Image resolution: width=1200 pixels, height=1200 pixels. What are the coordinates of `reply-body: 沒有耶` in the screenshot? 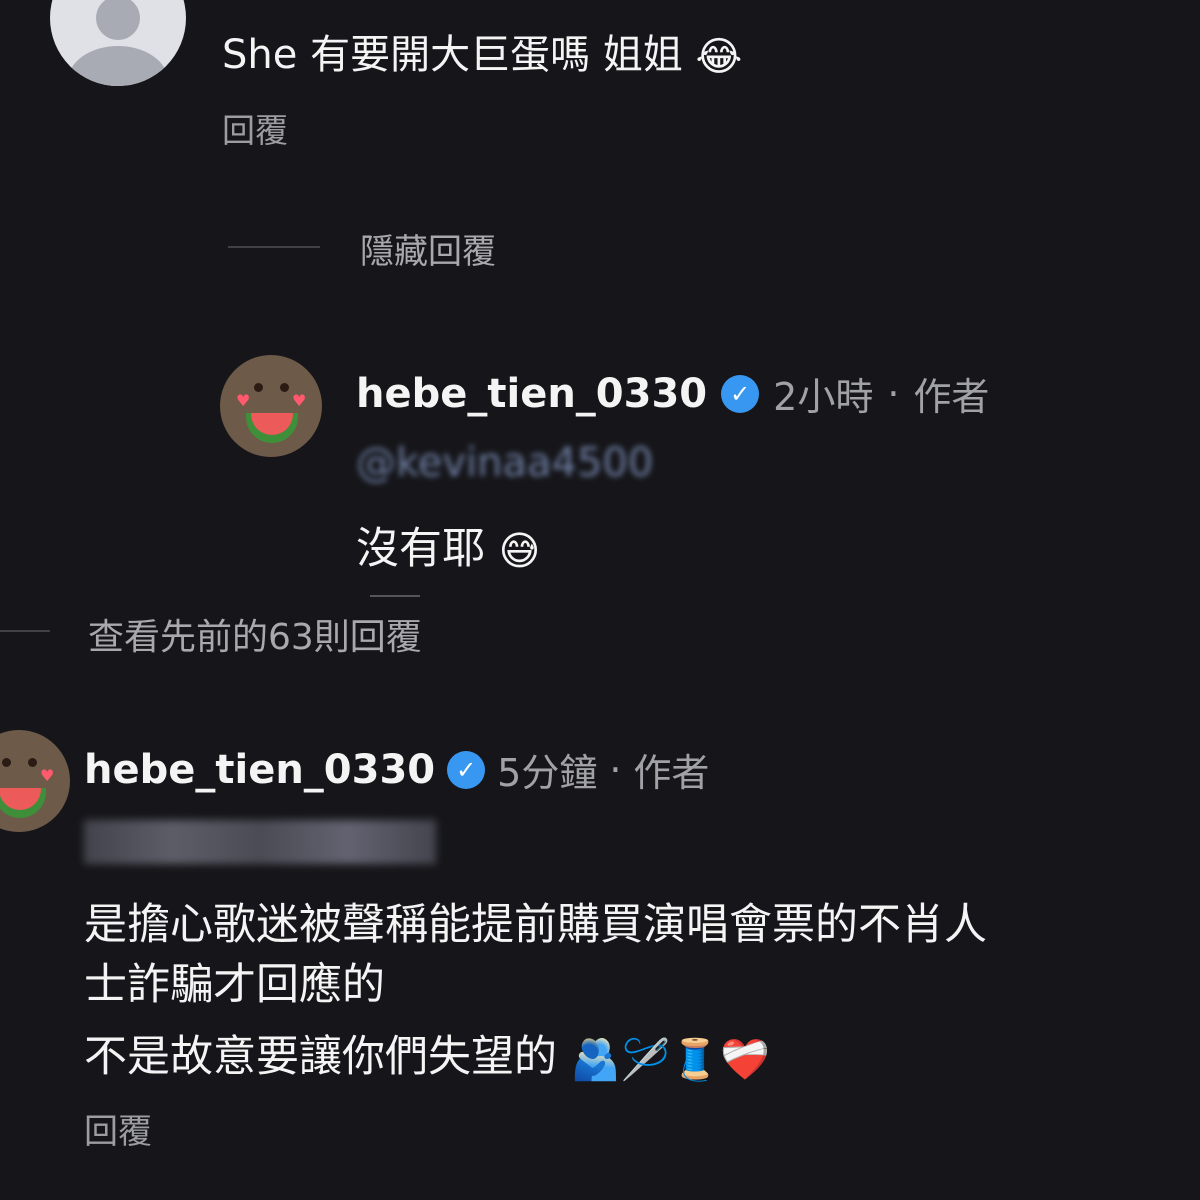 It's located at (420, 549).